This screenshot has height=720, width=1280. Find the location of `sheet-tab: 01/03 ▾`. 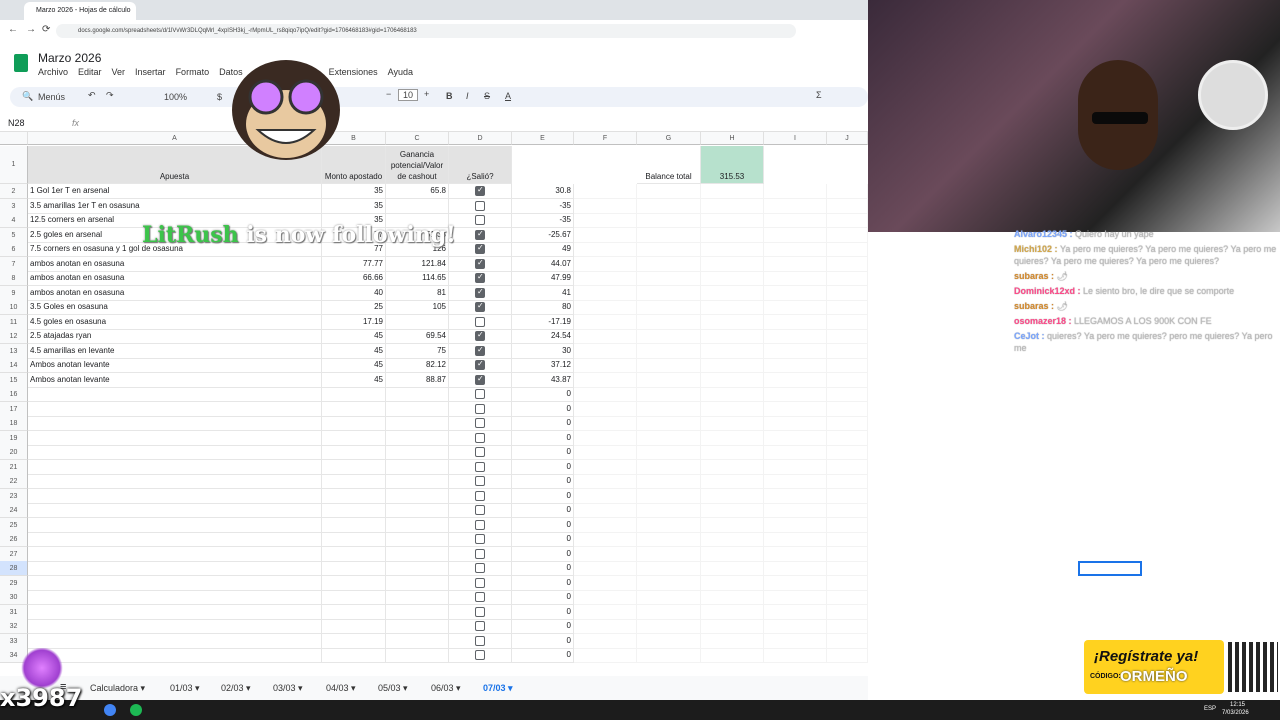

sheet-tab: 01/03 ▾ is located at coordinates (185, 688).